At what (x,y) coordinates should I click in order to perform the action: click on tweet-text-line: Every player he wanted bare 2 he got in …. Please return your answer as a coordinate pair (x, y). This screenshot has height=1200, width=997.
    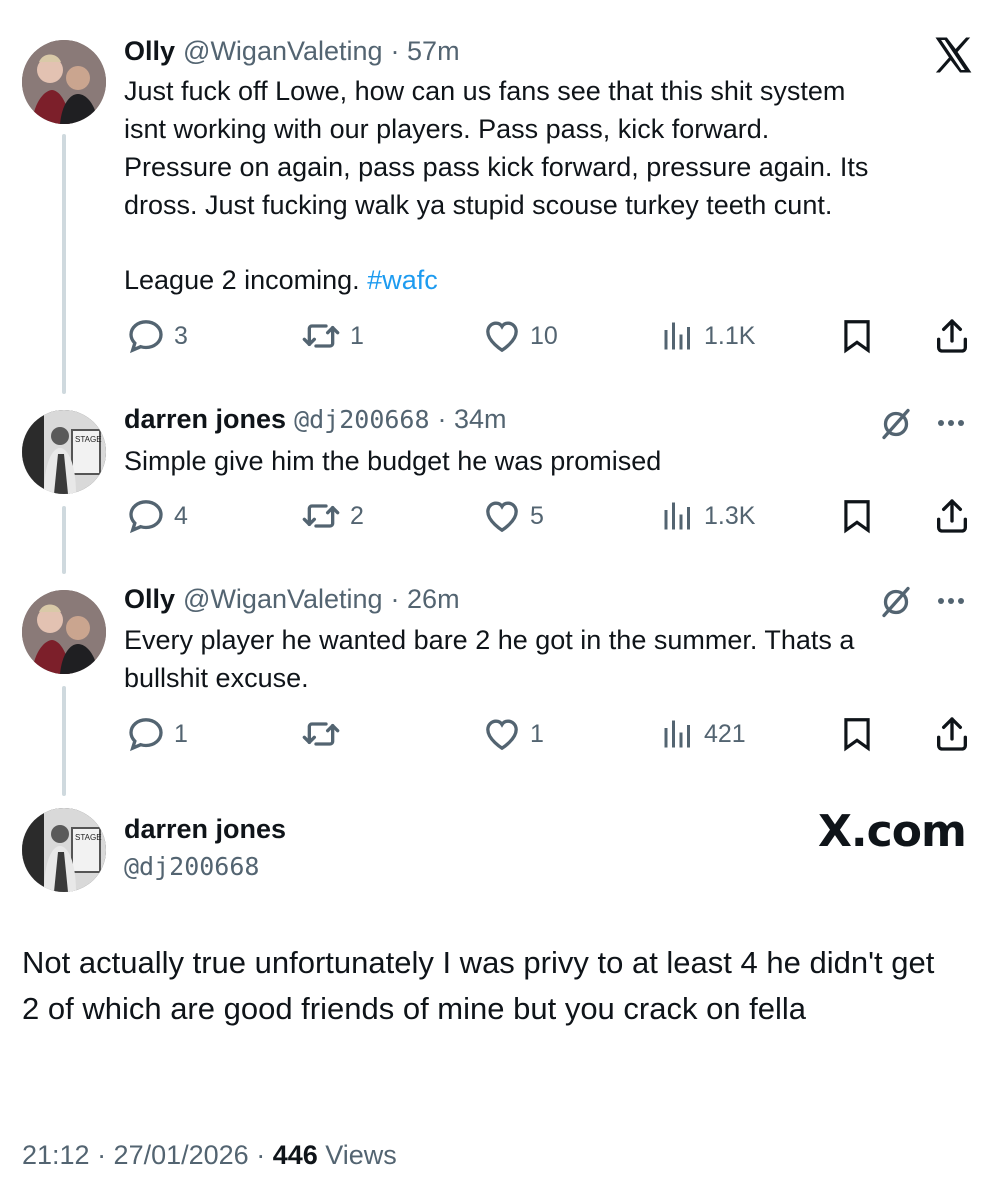
    Looking at the image, I should click on (489, 640).